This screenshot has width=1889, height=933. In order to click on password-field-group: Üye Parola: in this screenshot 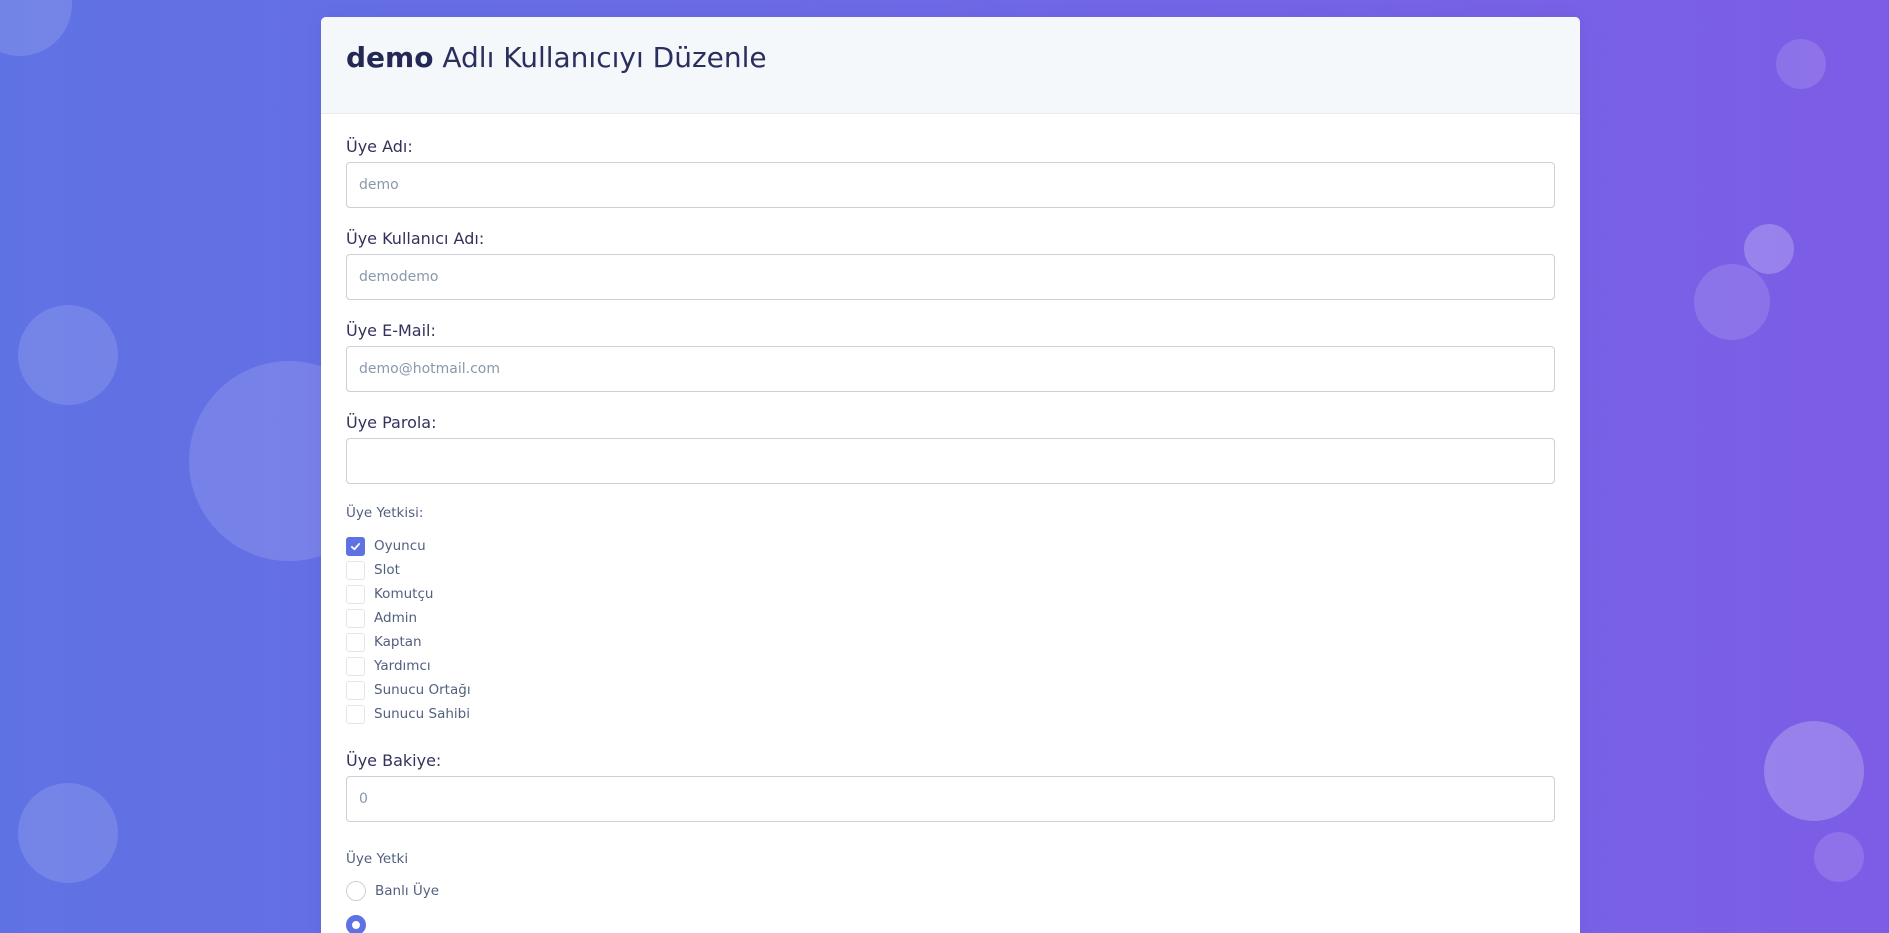, I will do `click(950, 448)`.